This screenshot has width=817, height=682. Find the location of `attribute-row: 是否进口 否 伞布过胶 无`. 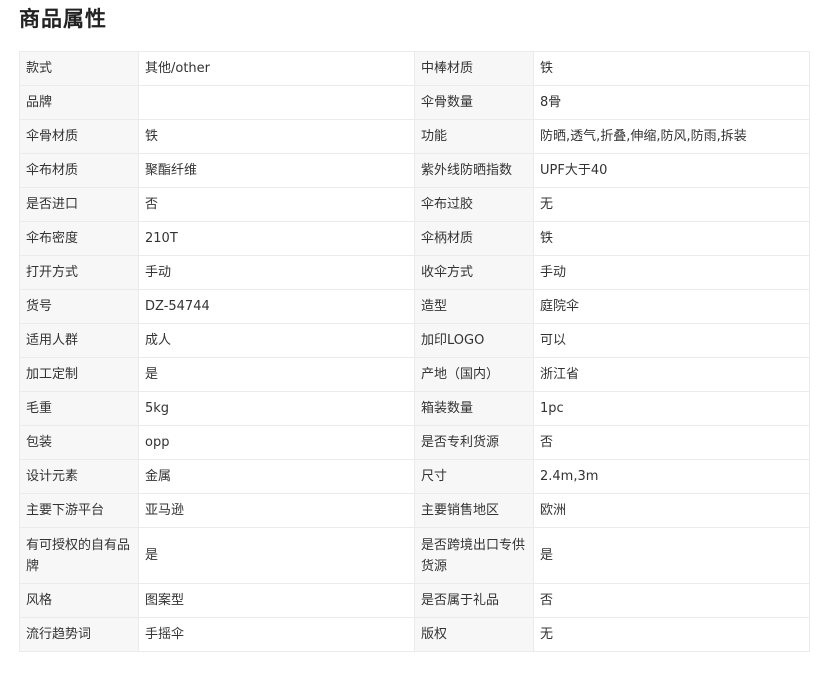

attribute-row: 是否进口 否 伞布过胶 无 is located at coordinates (414, 204).